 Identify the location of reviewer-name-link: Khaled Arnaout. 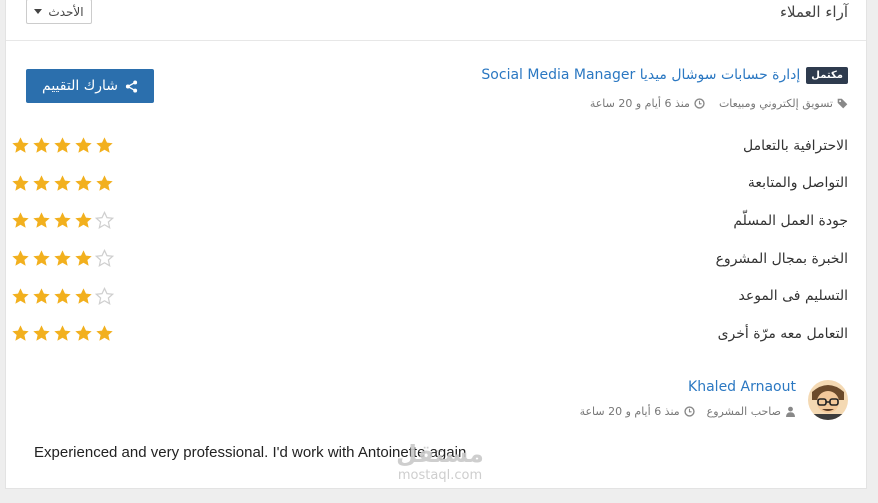
(742, 387).